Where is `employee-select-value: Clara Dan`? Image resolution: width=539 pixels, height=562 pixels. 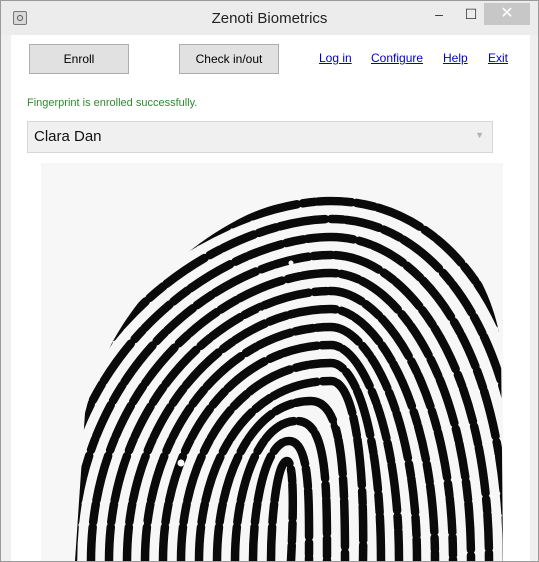 employee-select-value: Clara Dan is located at coordinates (68, 136).